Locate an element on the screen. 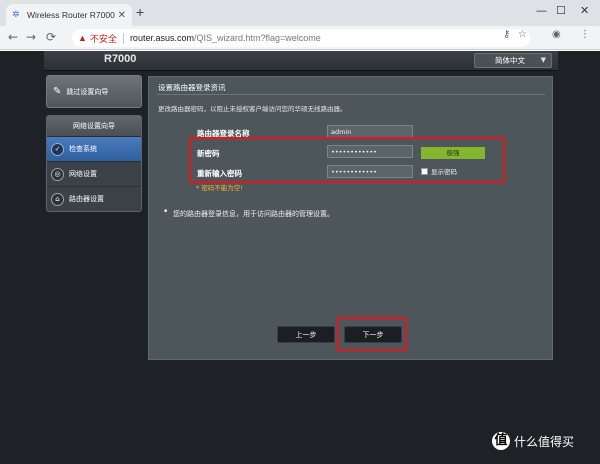  info-text: 您的路由器登录信息，用于访问路由器的管理设置。 is located at coordinates (253, 214).